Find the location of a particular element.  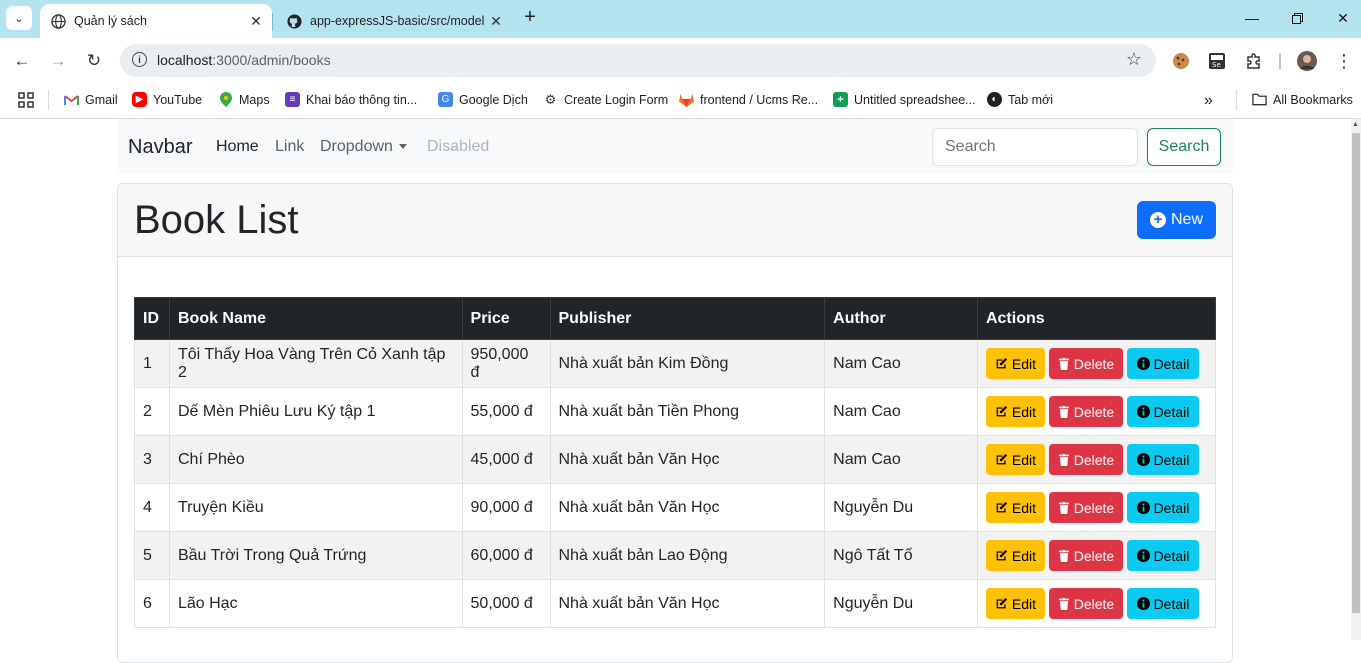

nav-link-home: Home is located at coordinates (237, 147).